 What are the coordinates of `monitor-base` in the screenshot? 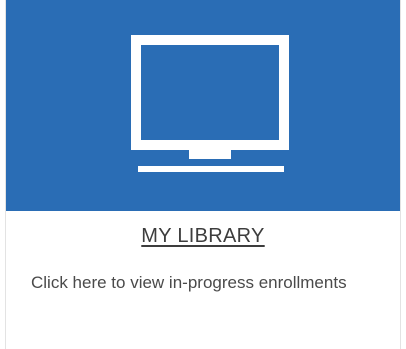 It's located at (211, 169).